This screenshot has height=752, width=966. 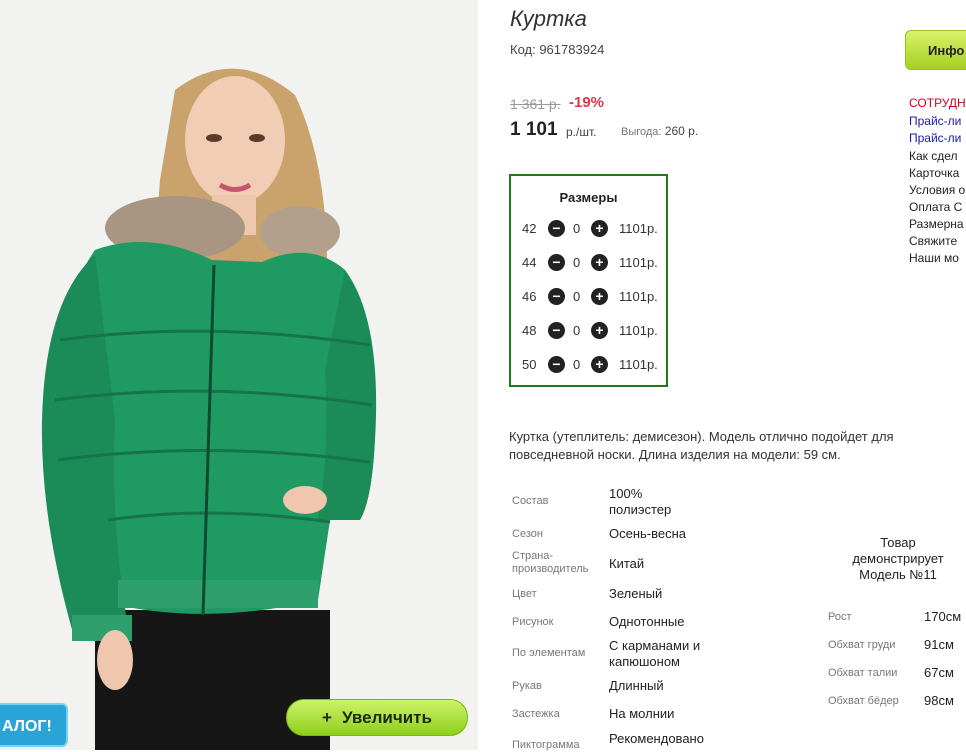 What do you see at coordinates (529, 364) in the screenshot?
I see `size-value: 50` at bounding box center [529, 364].